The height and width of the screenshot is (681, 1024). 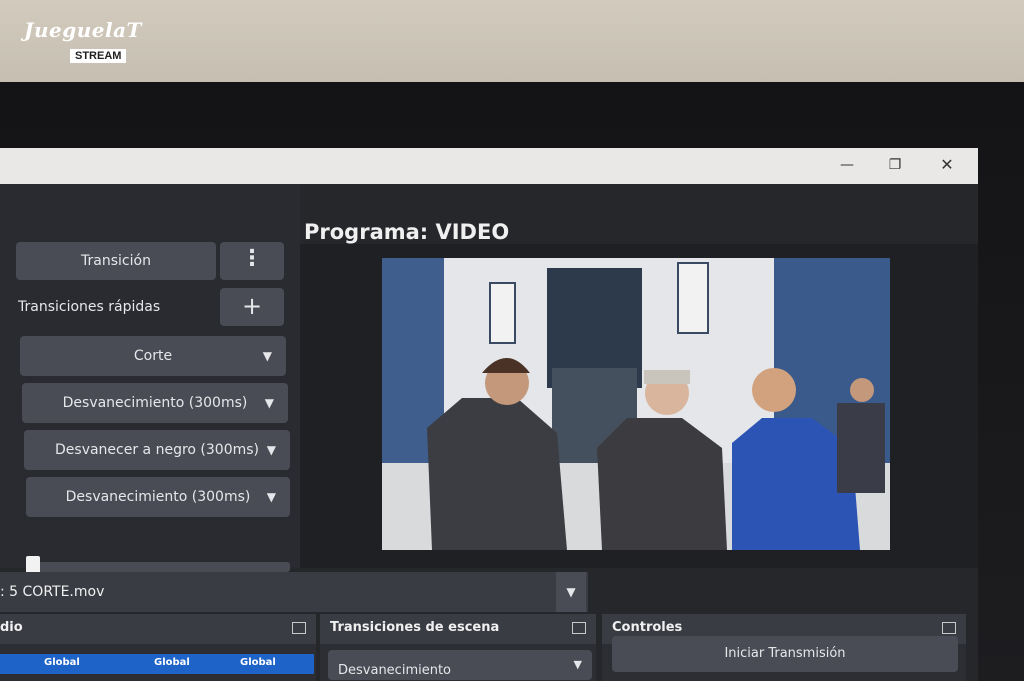 I want to click on transition-button: Transición, so click(x=116, y=261).